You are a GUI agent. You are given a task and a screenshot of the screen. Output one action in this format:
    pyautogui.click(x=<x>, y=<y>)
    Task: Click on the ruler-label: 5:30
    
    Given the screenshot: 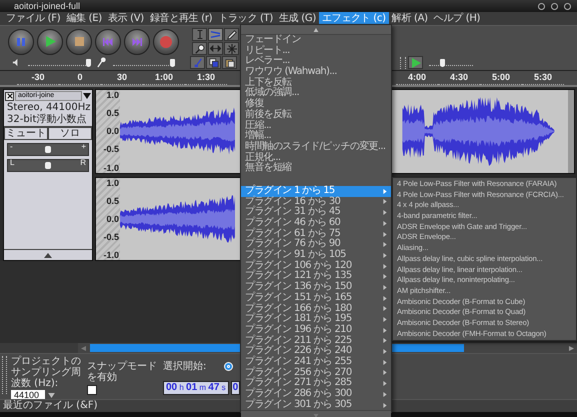 What is the action you would take?
    pyautogui.click(x=543, y=78)
    